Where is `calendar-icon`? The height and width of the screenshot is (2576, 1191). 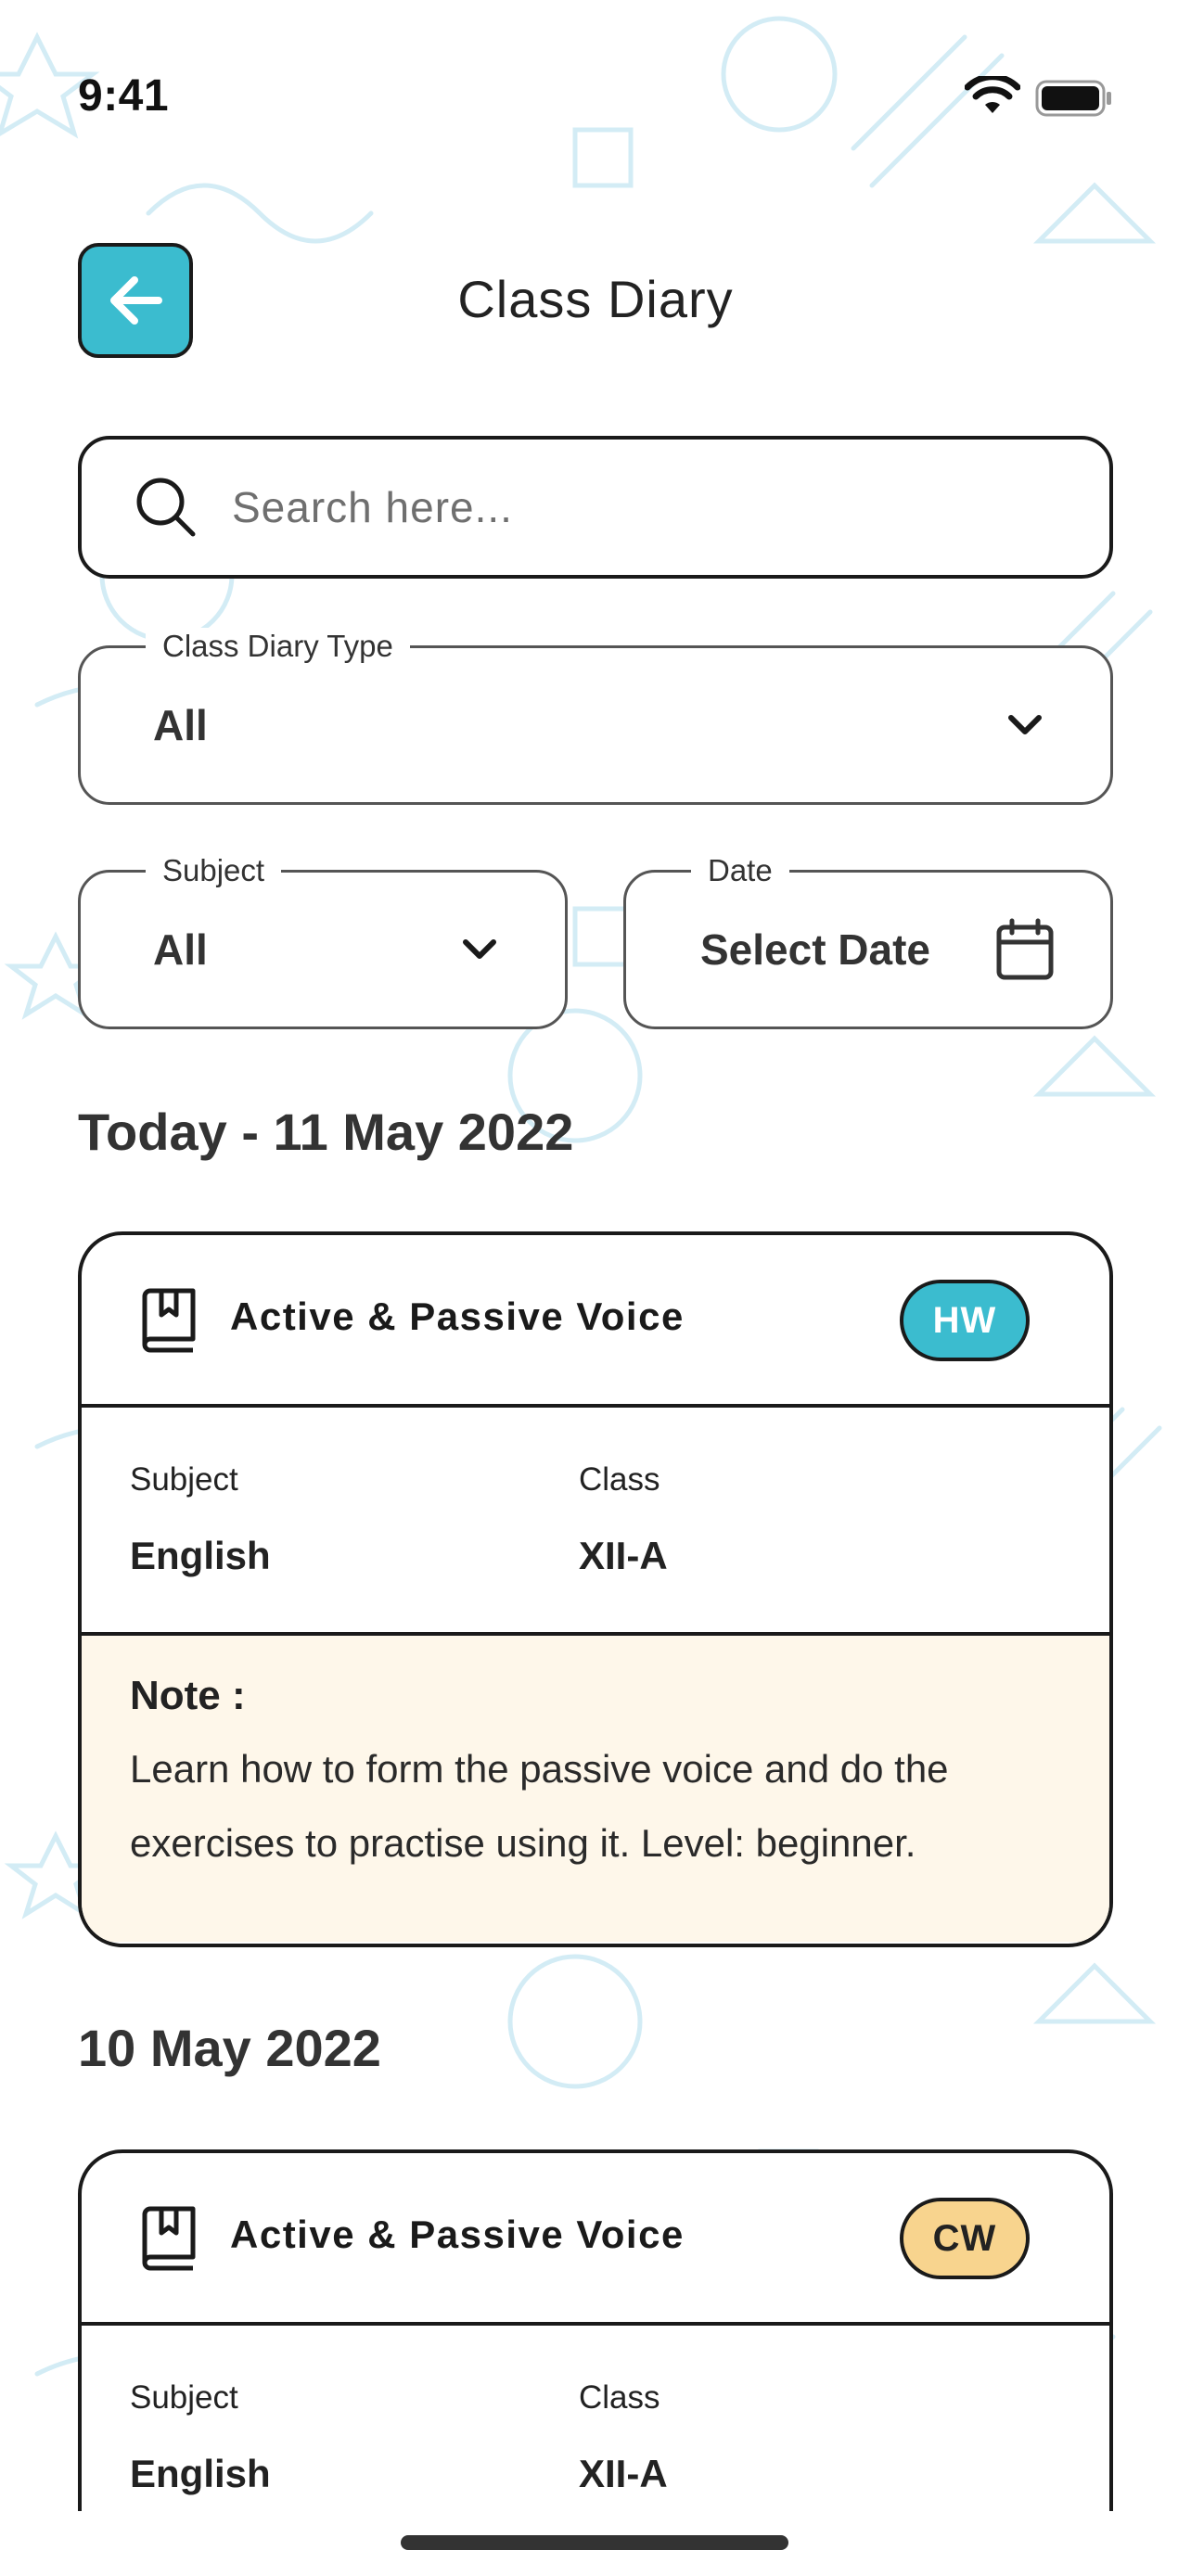 calendar-icon is located at coordinates (1025, 949).